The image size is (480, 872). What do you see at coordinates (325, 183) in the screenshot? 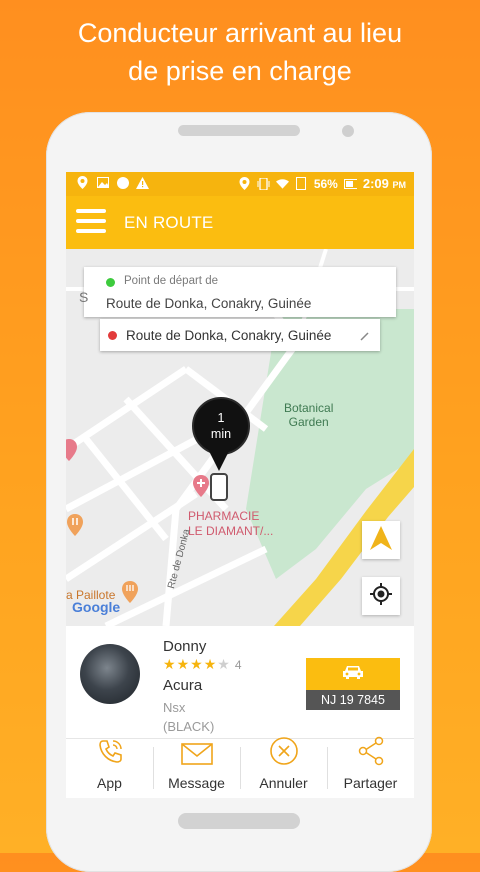
I see `battery-percent: 56%` at bounding box center [325, 183].